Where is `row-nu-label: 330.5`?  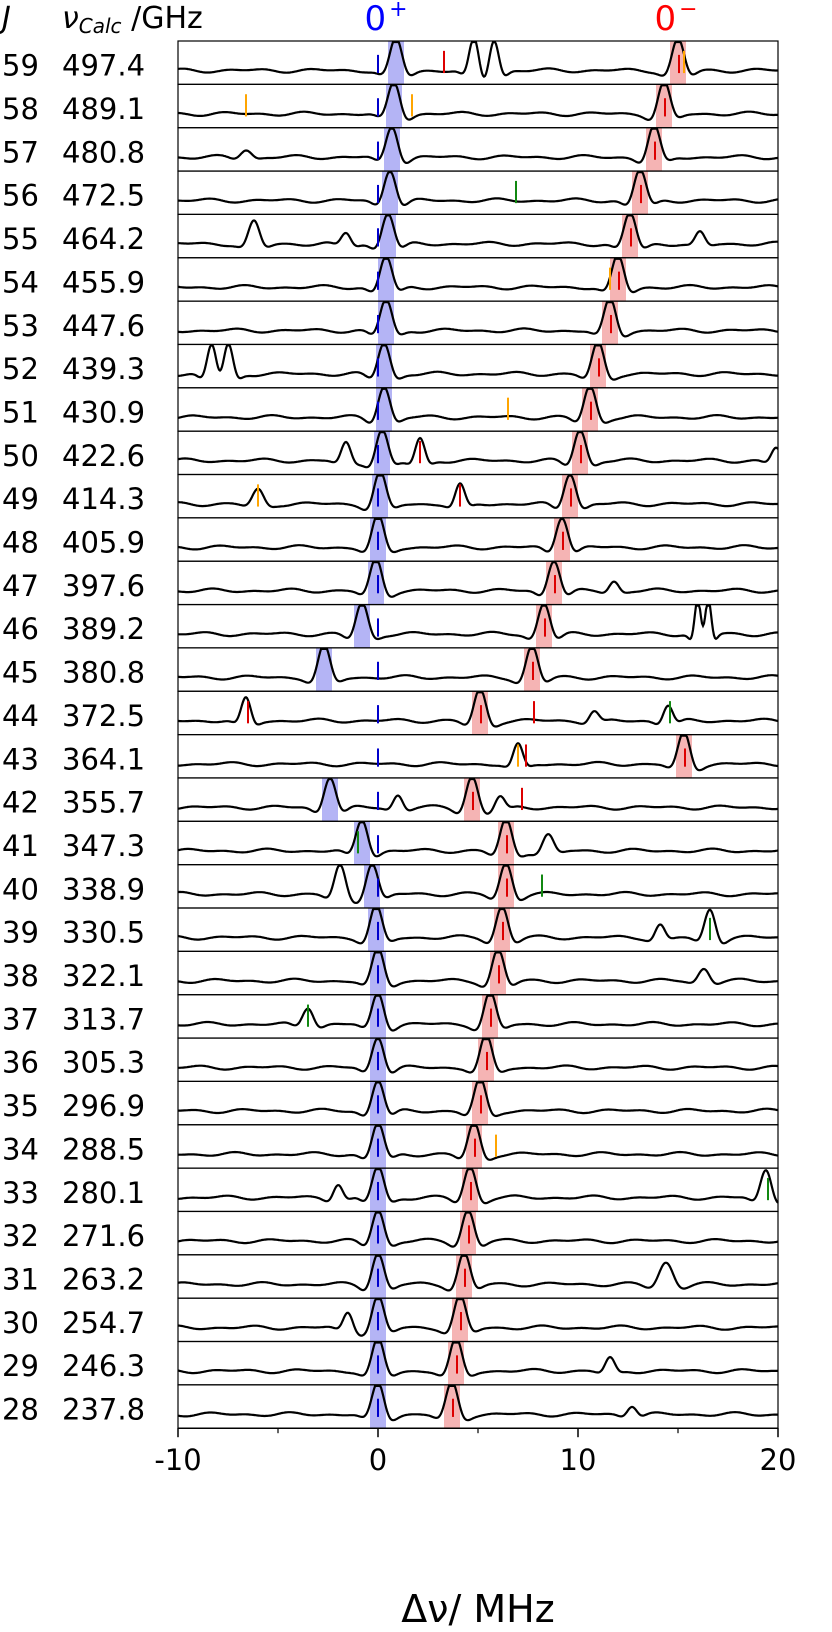
row-nu-label: 330.5 is located at coordinates (103, 933).